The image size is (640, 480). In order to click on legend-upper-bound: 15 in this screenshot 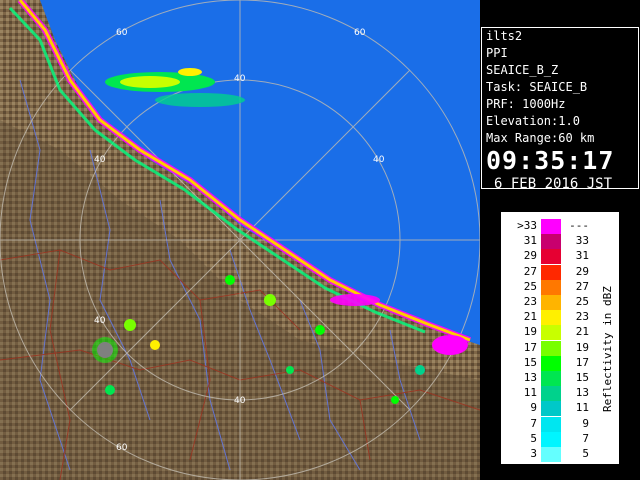, I will do `click(582, 377)`.